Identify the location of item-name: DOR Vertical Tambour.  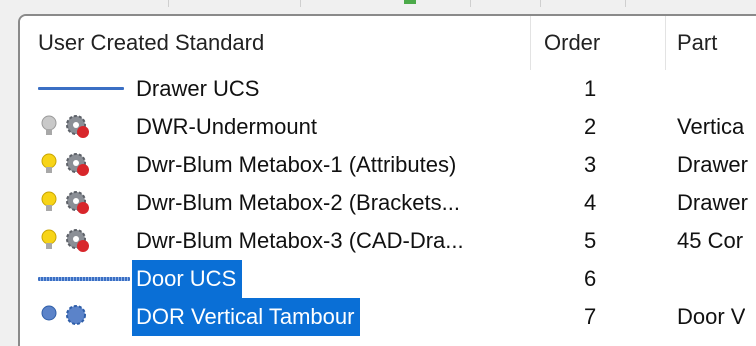
(246, 317).